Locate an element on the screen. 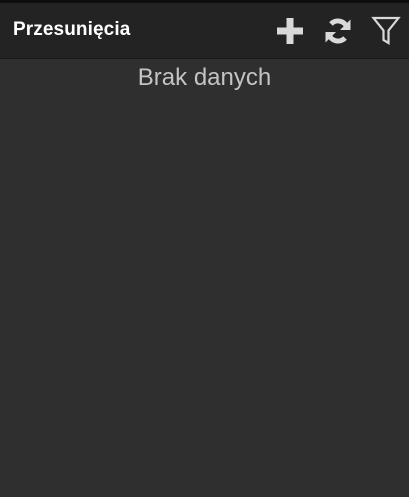 The height and width of the screenshot is (497, 409). refresh-icon is located at coordinates (338, 31).